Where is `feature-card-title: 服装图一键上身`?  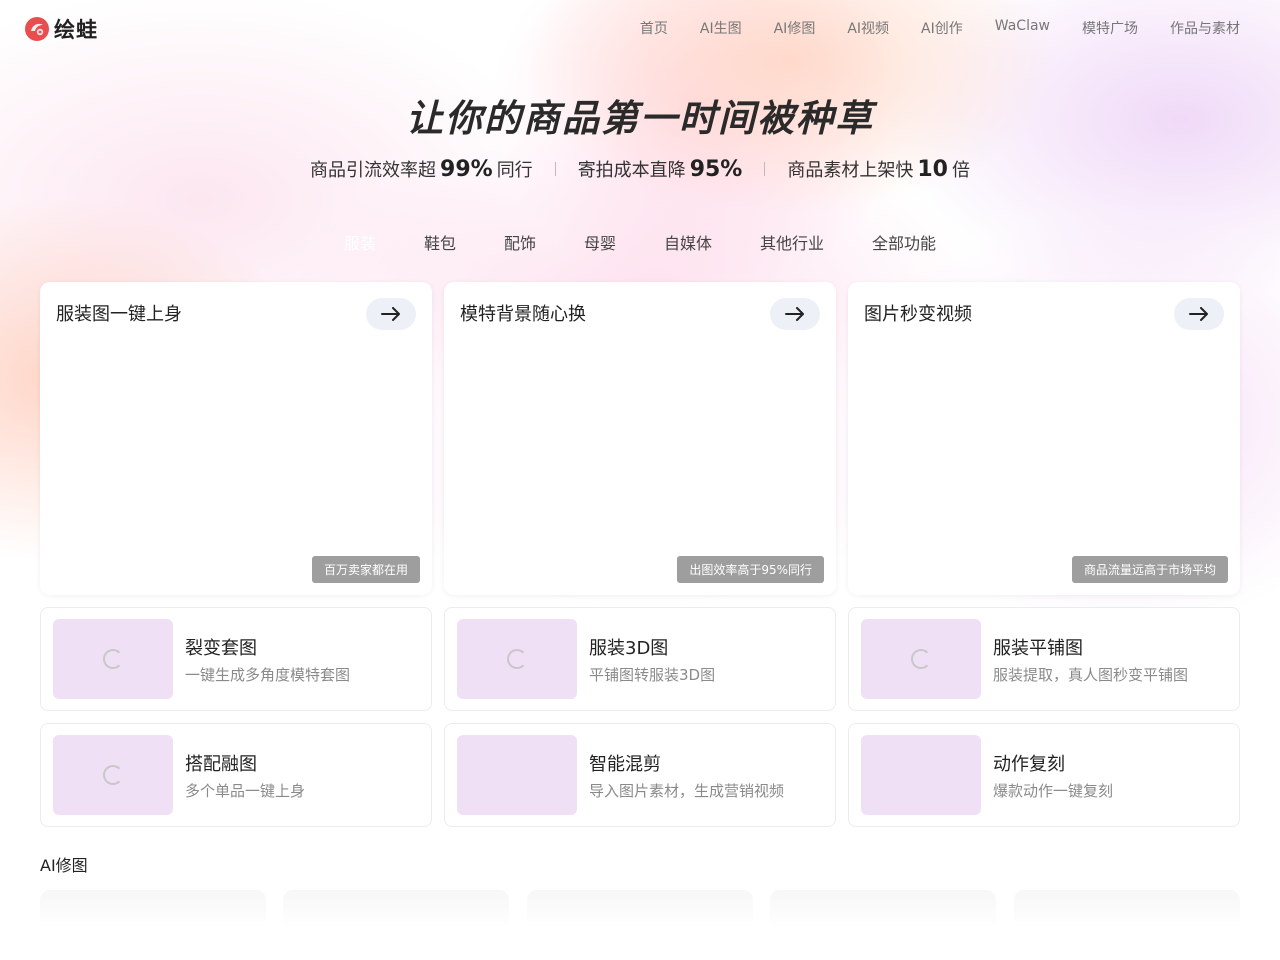
feature-card-title: 服装图一键上身 is located at coordinates (119, 314).